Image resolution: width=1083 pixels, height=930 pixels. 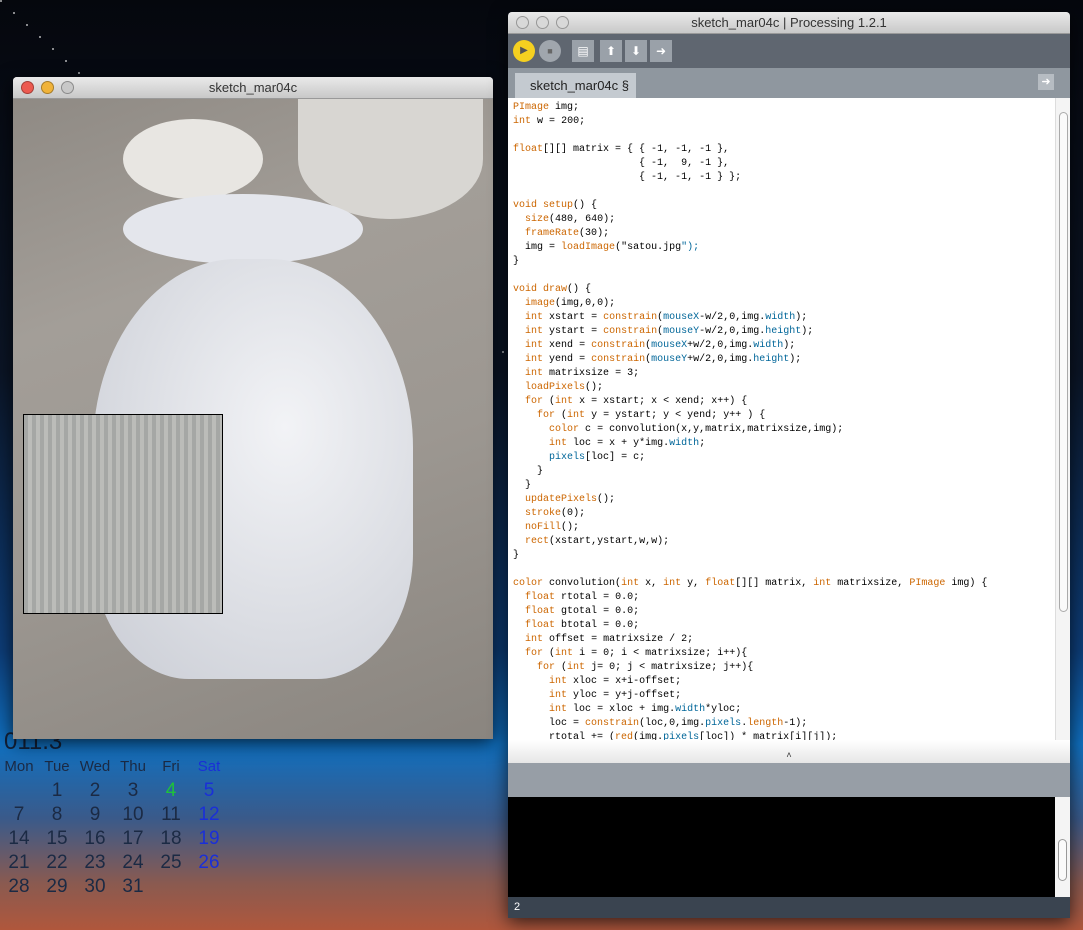 What do you see at coordinates (243, 229) in the screenshot?
I see `vase-rim` at bounding box center [243, 229].